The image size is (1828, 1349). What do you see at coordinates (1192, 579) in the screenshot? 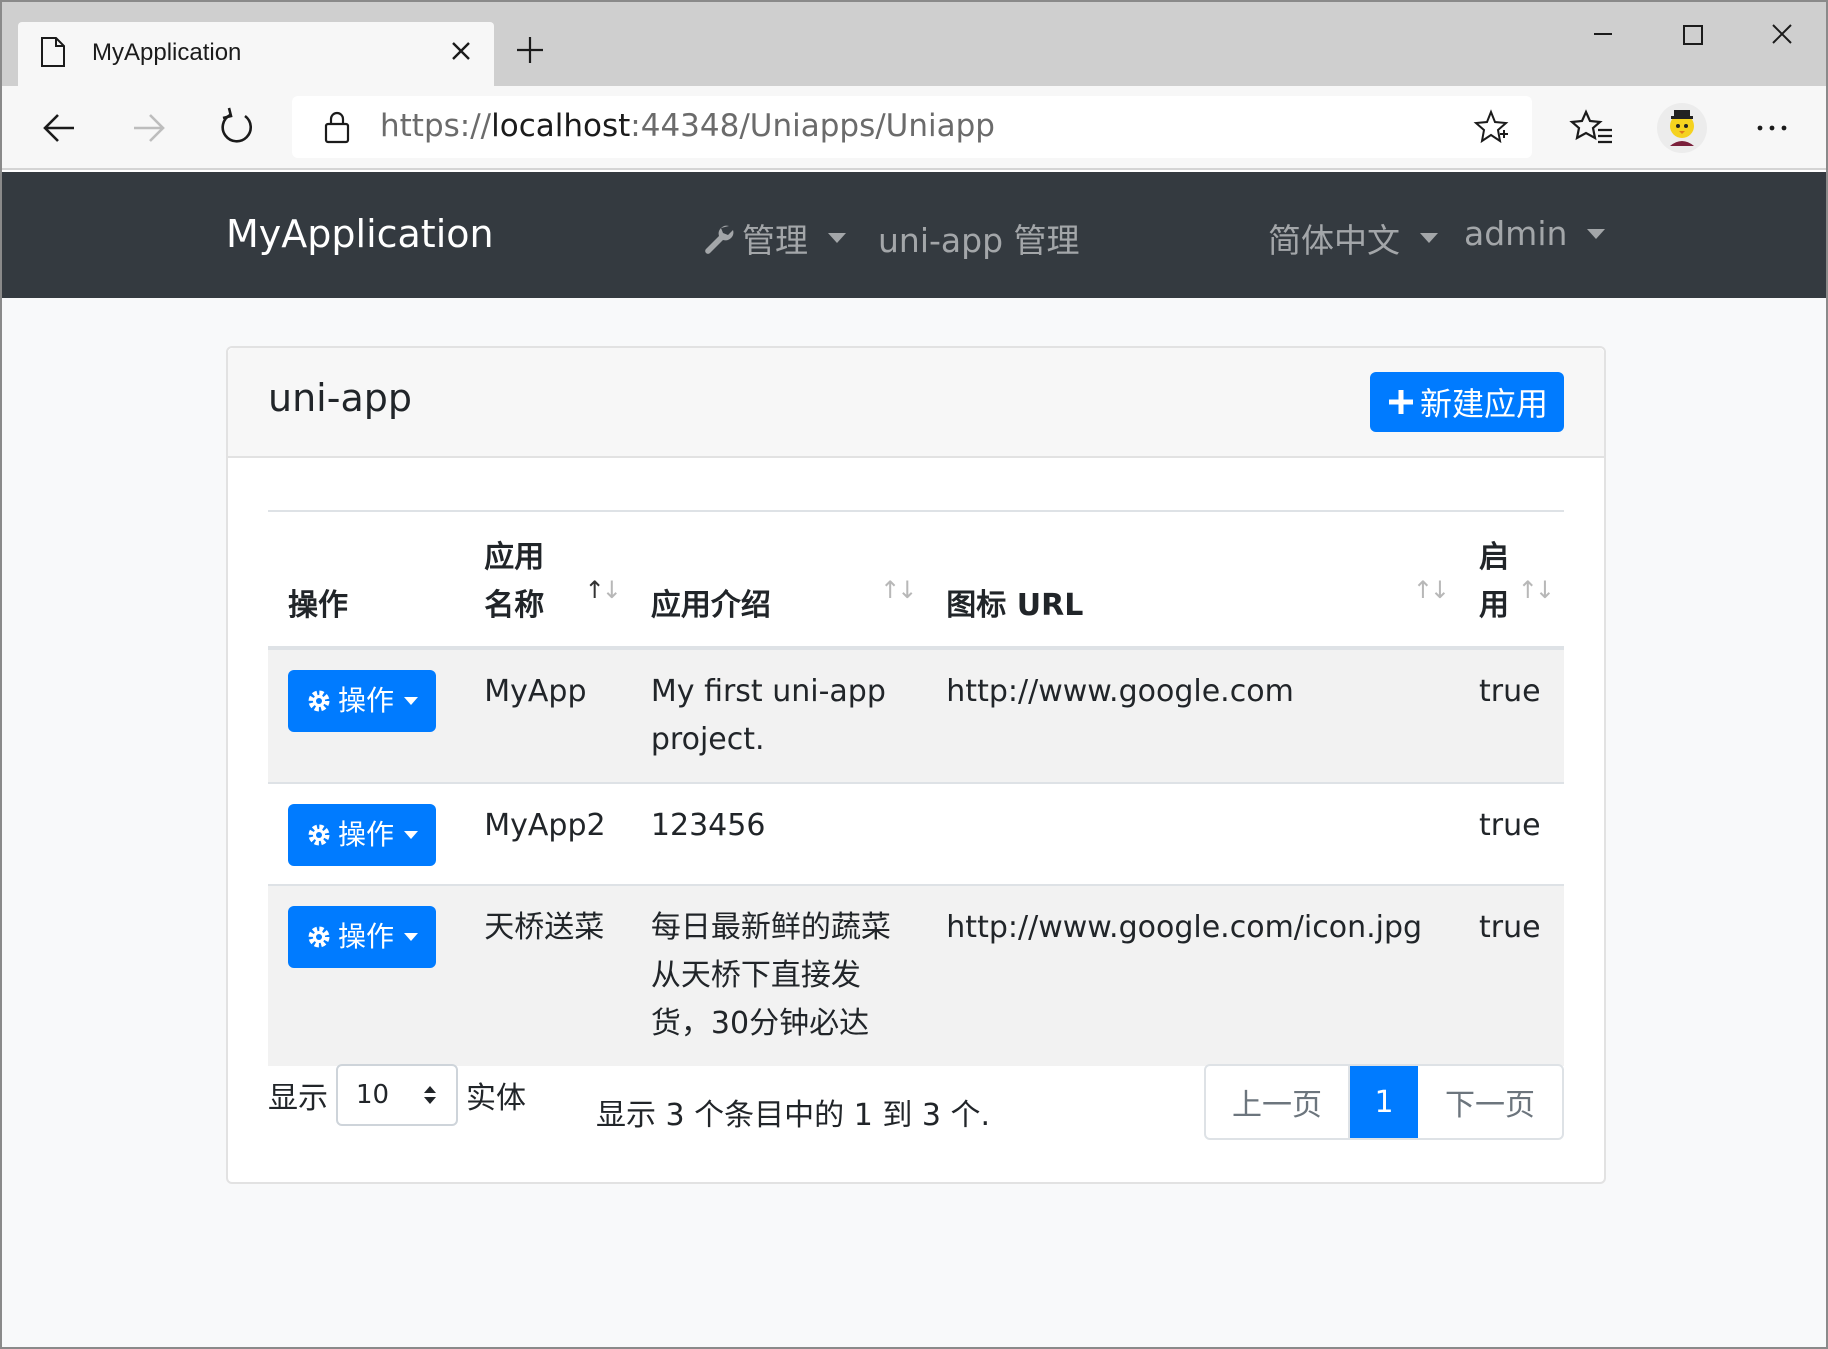
I see `column-header-icon-url: 图标 URL ↑↓` at bounding box center [1192, 579].